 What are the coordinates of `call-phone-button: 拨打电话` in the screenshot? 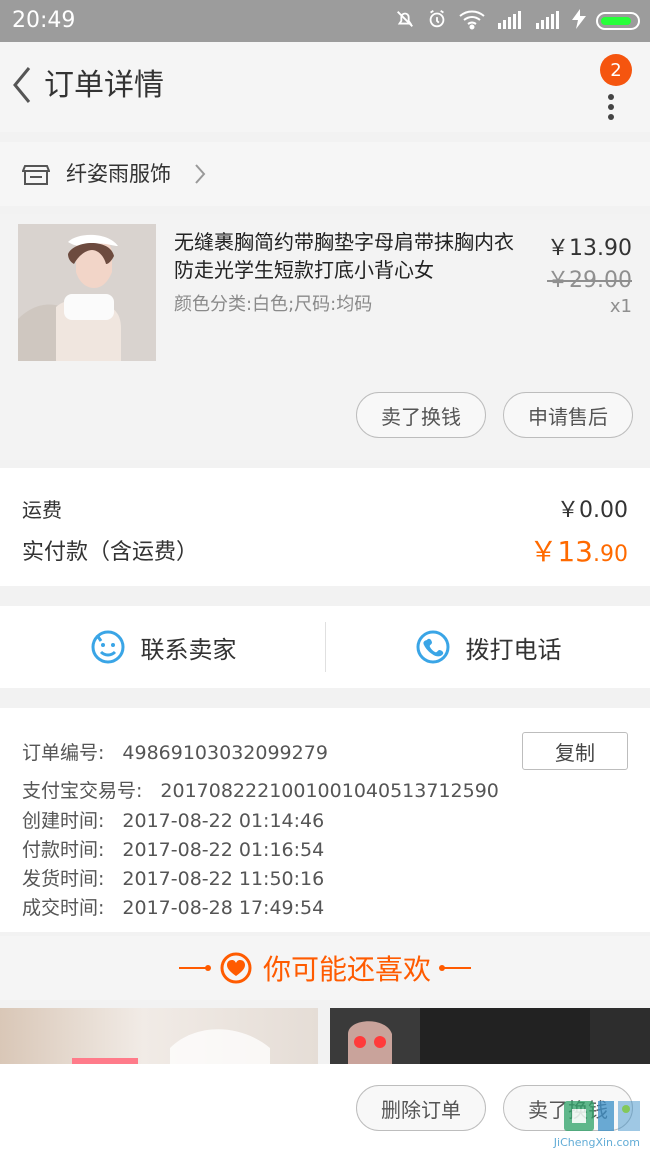 It's located at (487, 647).